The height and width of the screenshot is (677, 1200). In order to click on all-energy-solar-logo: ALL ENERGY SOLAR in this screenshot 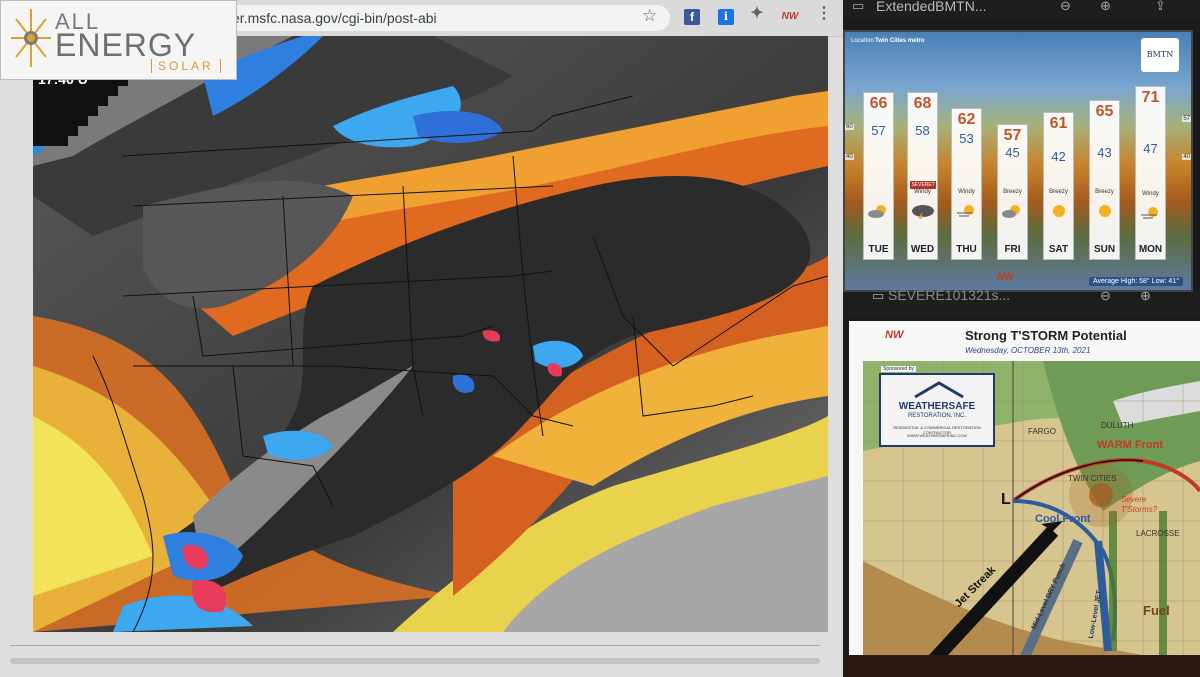, I will do `click(118, 40)`.